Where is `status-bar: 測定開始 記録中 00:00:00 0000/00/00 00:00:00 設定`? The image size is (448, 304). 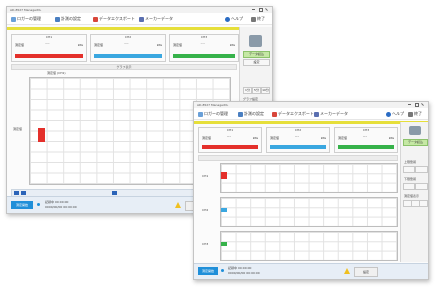 status-bar: 測定開始 記録中 00:00:00 0000/00/00 00:00:00 設定 is located at coordinates (311, 271).